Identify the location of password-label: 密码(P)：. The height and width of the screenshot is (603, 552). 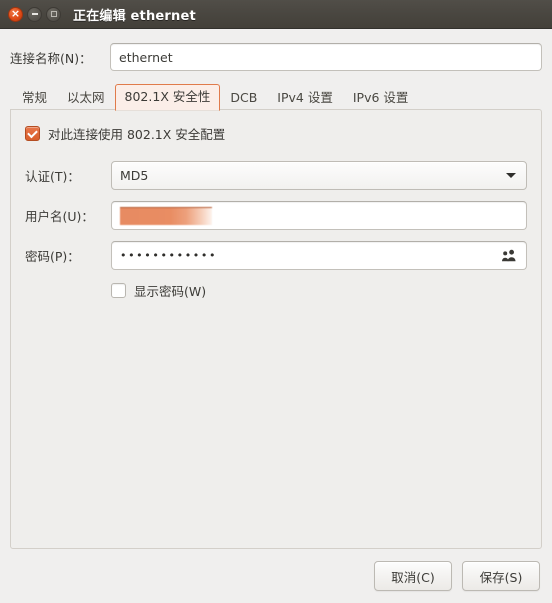
(52, 256).